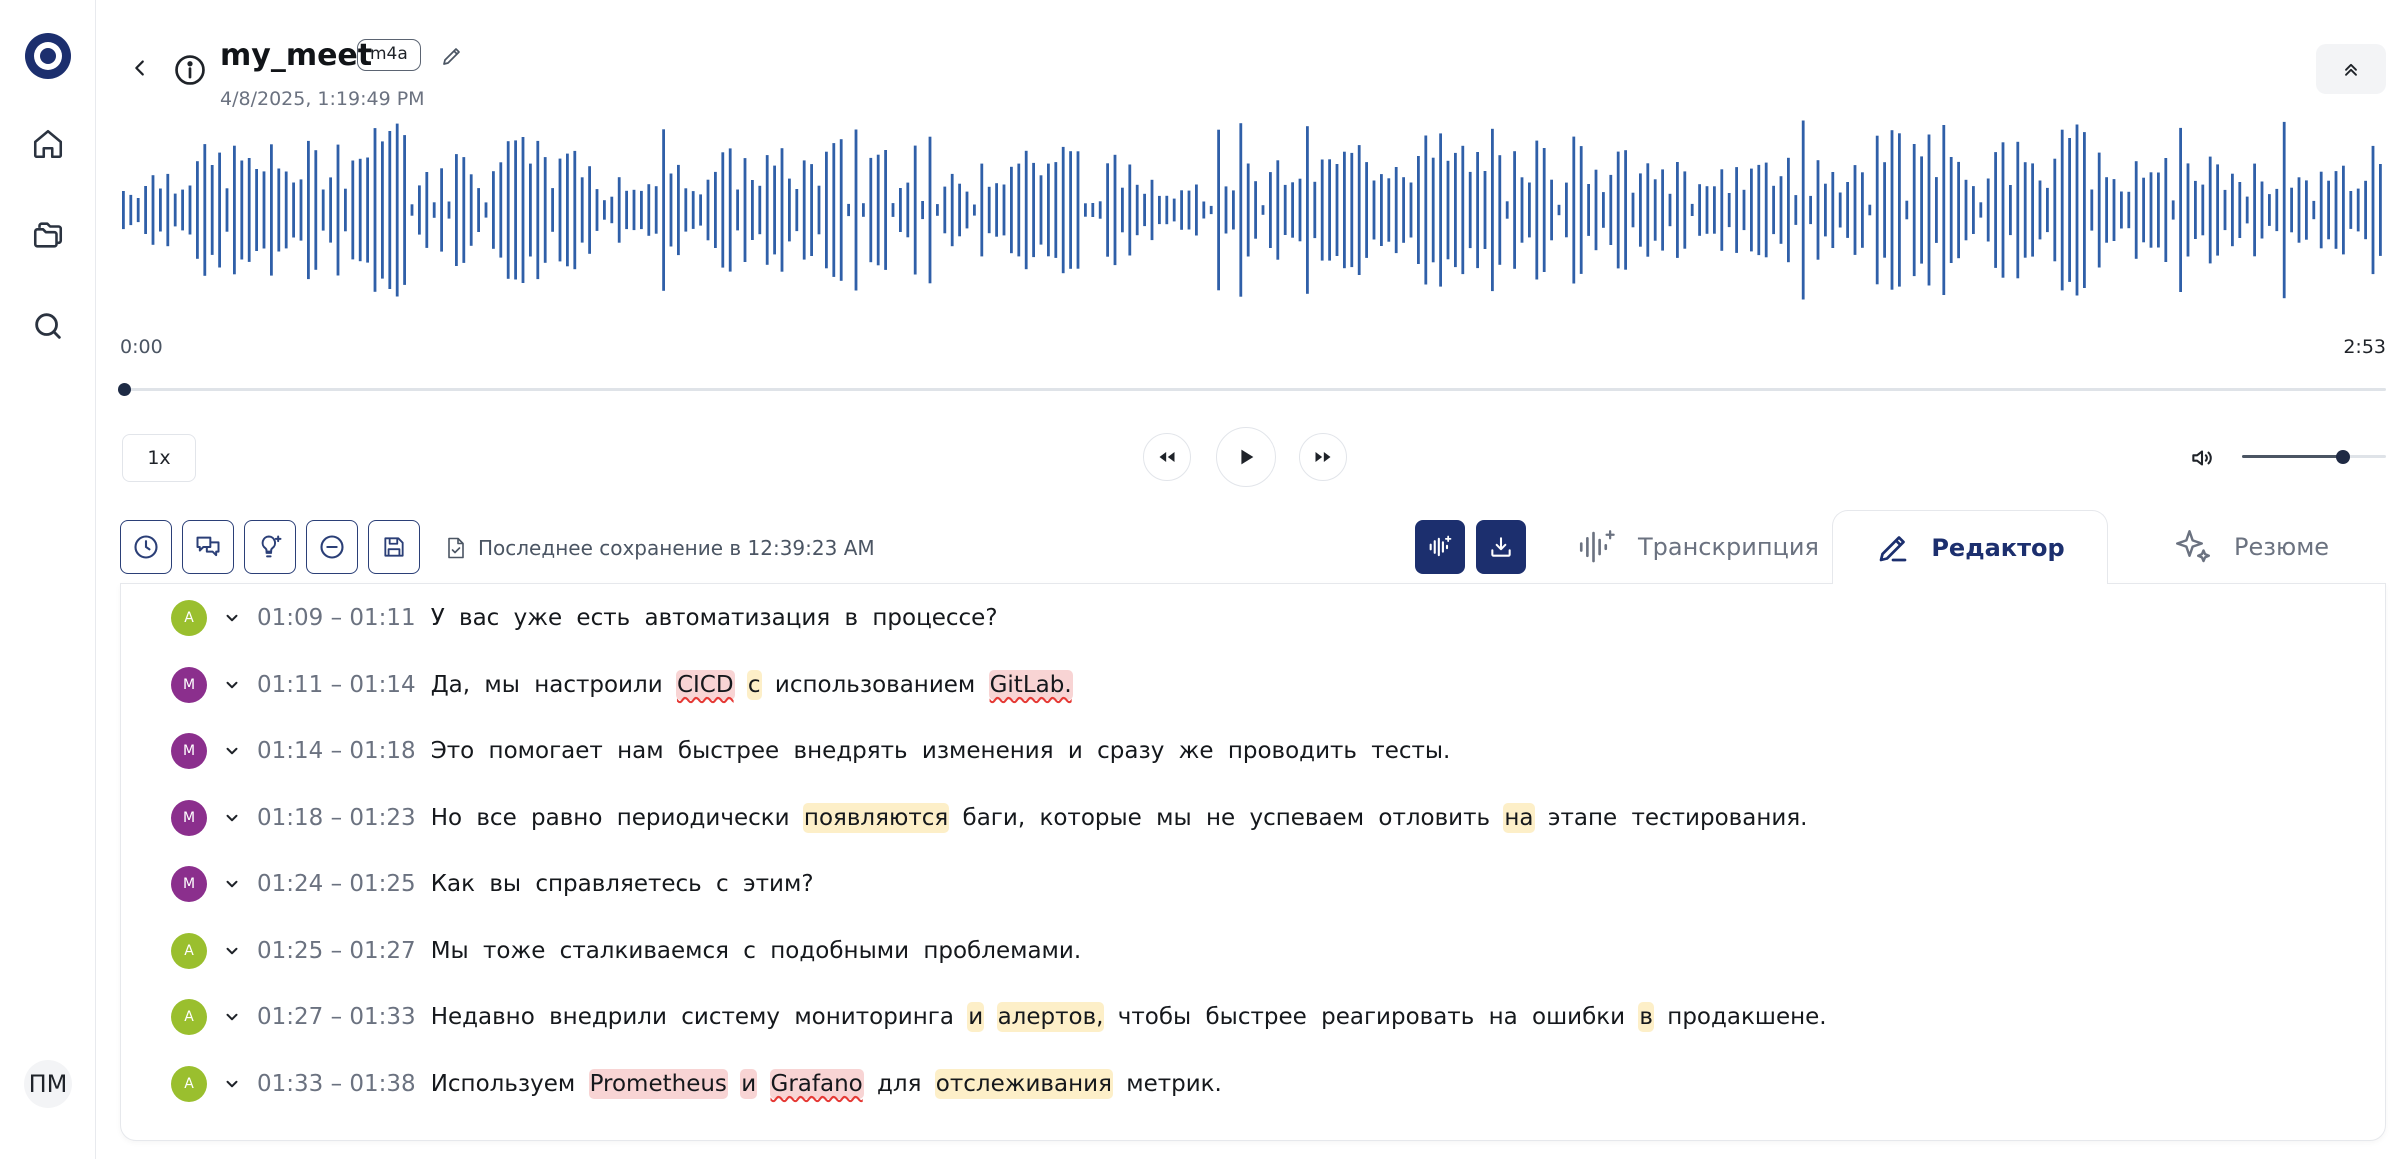  What do you see at coordinates (899, 1084) in the screenshot?
I see `word: для` at bounding box center [899, 1084].